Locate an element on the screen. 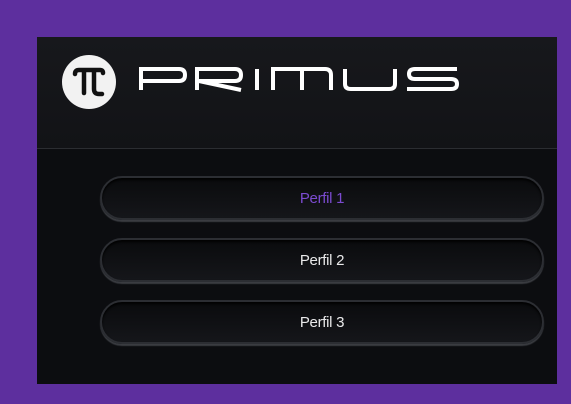 This screenshot has width=571, height=404. primus-logo-icon is located at coordinates (89, 82).